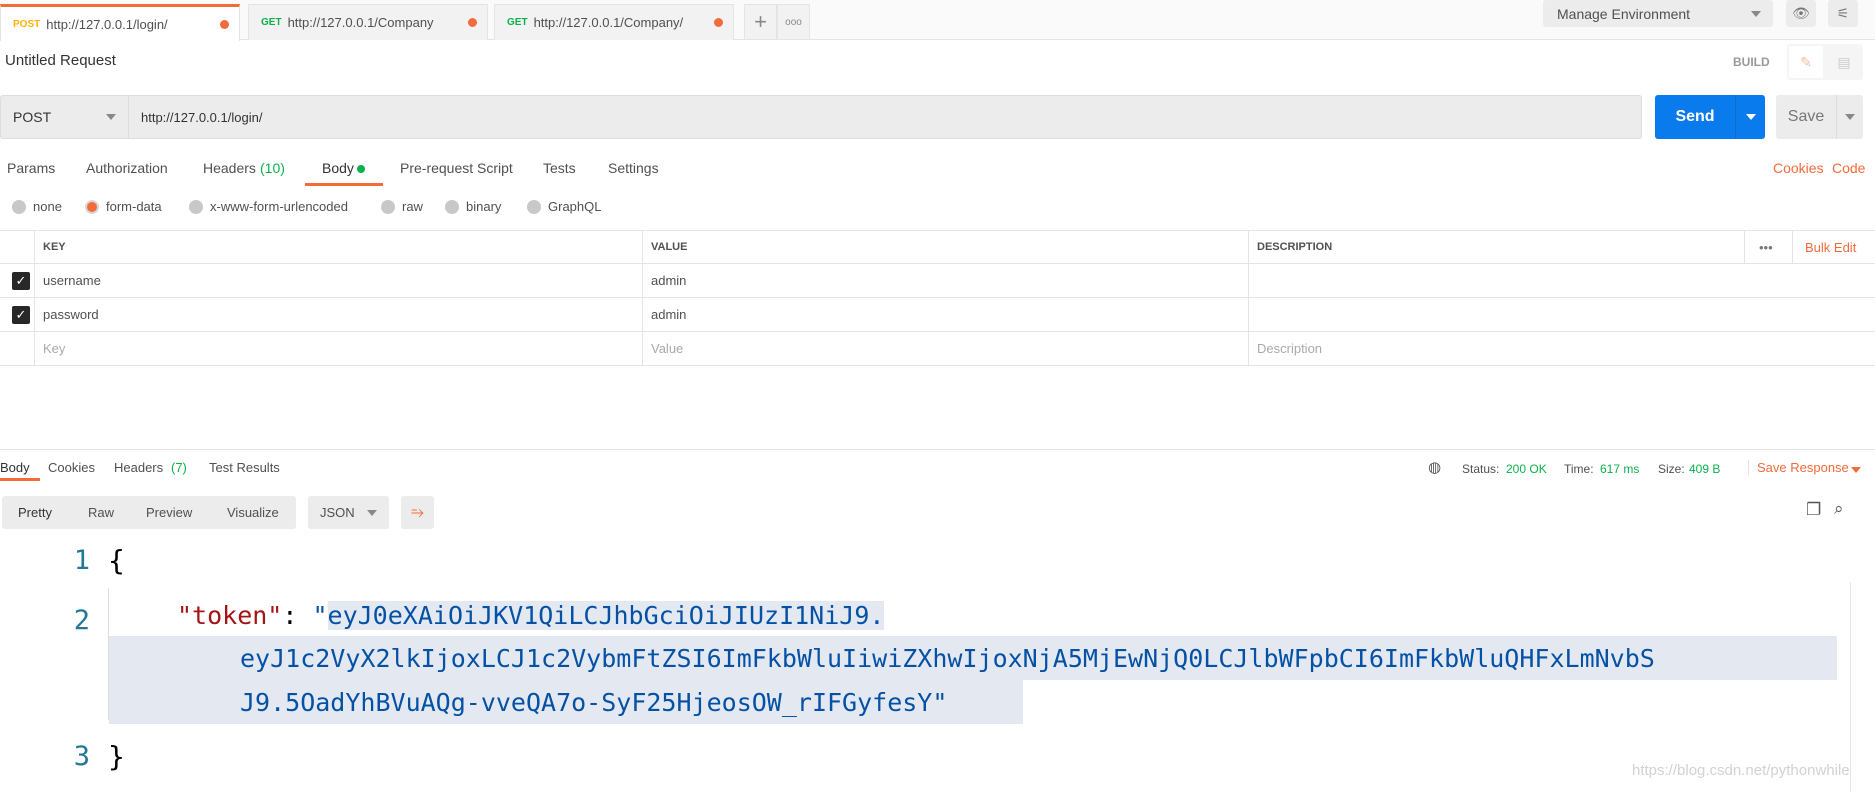  What do you see at coordinates (1765, 247) in the screenshot?
I see `more-options-button: •••` at bounding box center [1765, 247].